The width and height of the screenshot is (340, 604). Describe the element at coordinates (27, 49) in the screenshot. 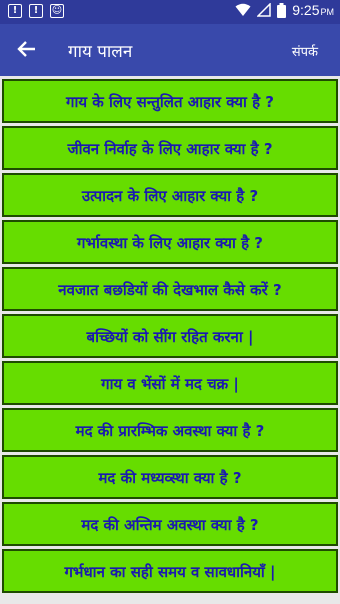

I see `back-arrow-icon` at that location.